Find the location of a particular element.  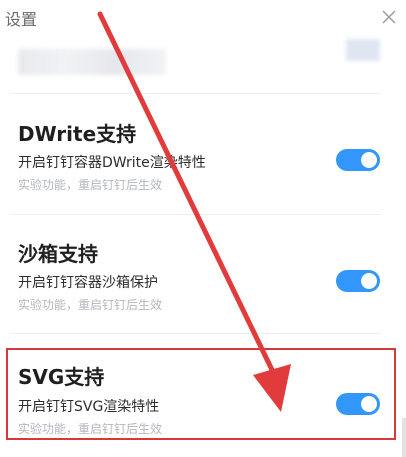

sandbox-toggle is located at coordinates (358, 281).